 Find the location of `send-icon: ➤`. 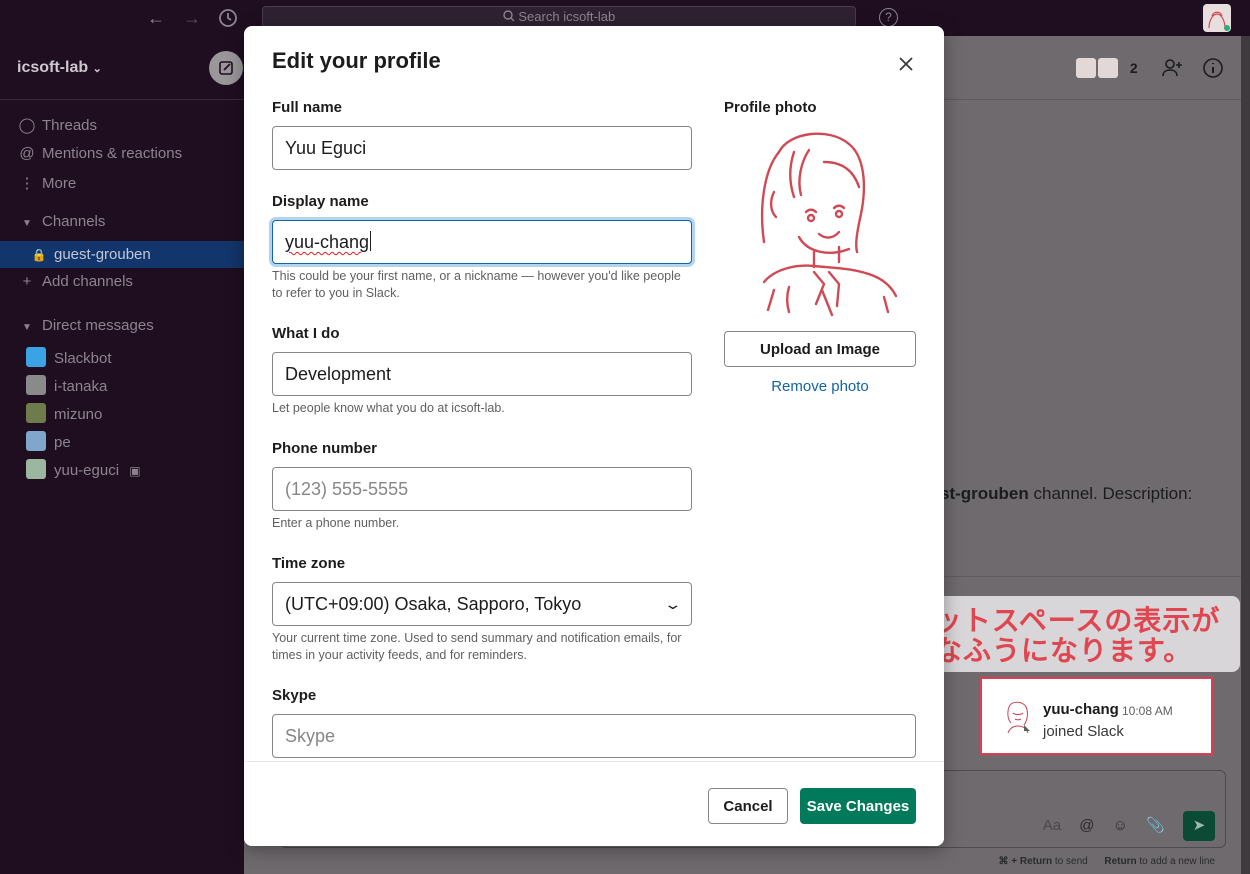

send-icon: ➤ is located at coordinates (1199, 826).